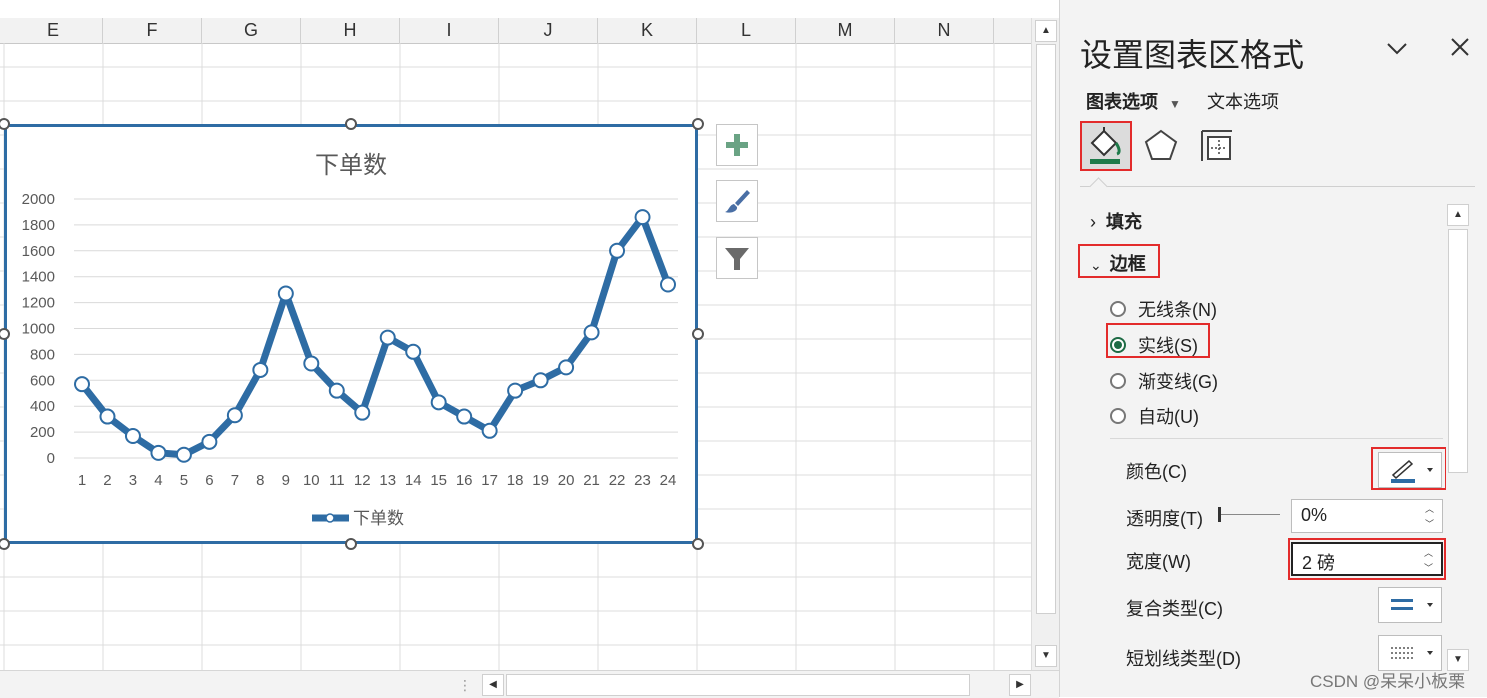 This screenshot has width=1487, height=698. I want to click on y-tick-label: 0, so click(51, 458).